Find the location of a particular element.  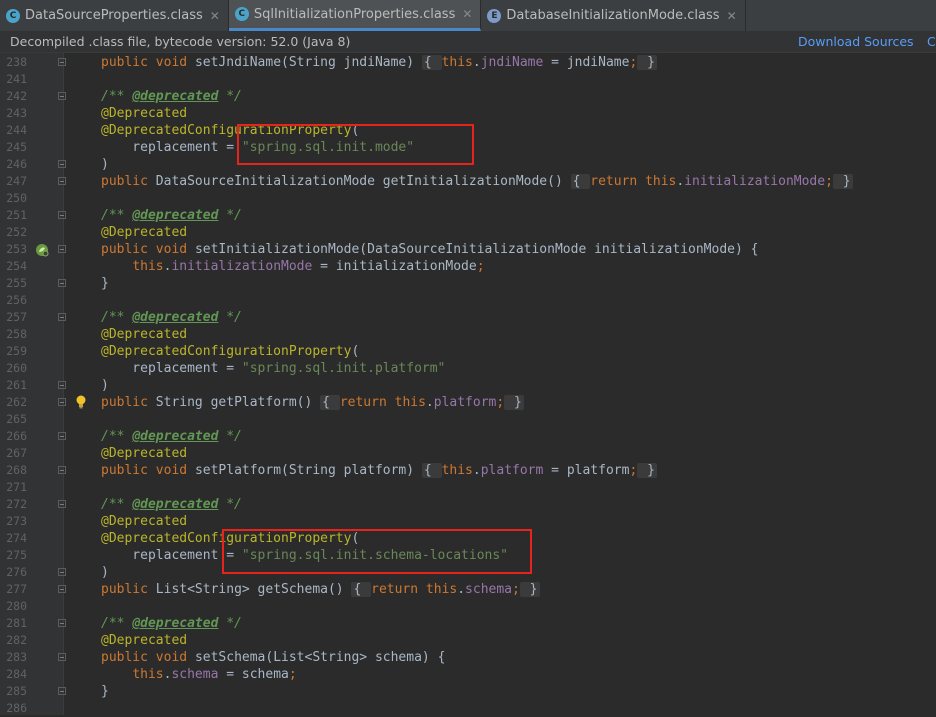

code-line: 243 @Deprecated is located at coordinates (468, 113).